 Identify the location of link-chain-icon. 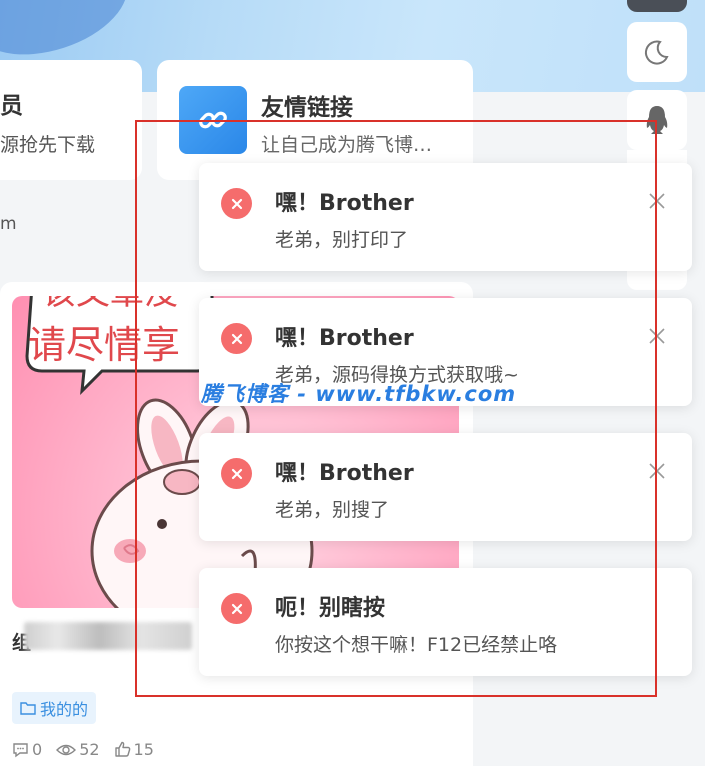
(213, 120).